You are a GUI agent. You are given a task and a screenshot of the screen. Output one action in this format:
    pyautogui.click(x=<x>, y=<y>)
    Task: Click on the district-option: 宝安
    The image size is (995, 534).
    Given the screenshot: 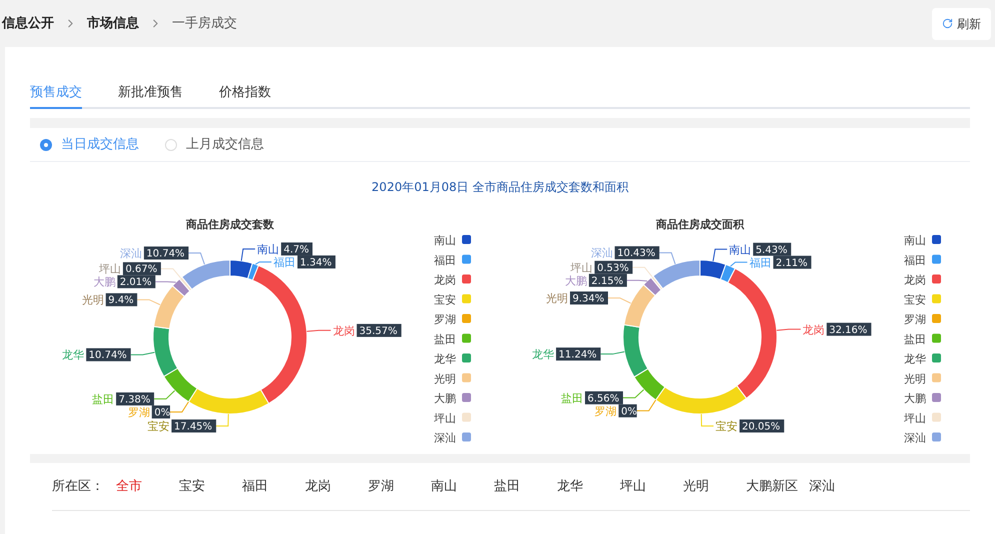 What is the action you would take?
    pyautogui.click(x=210, y=486)
    